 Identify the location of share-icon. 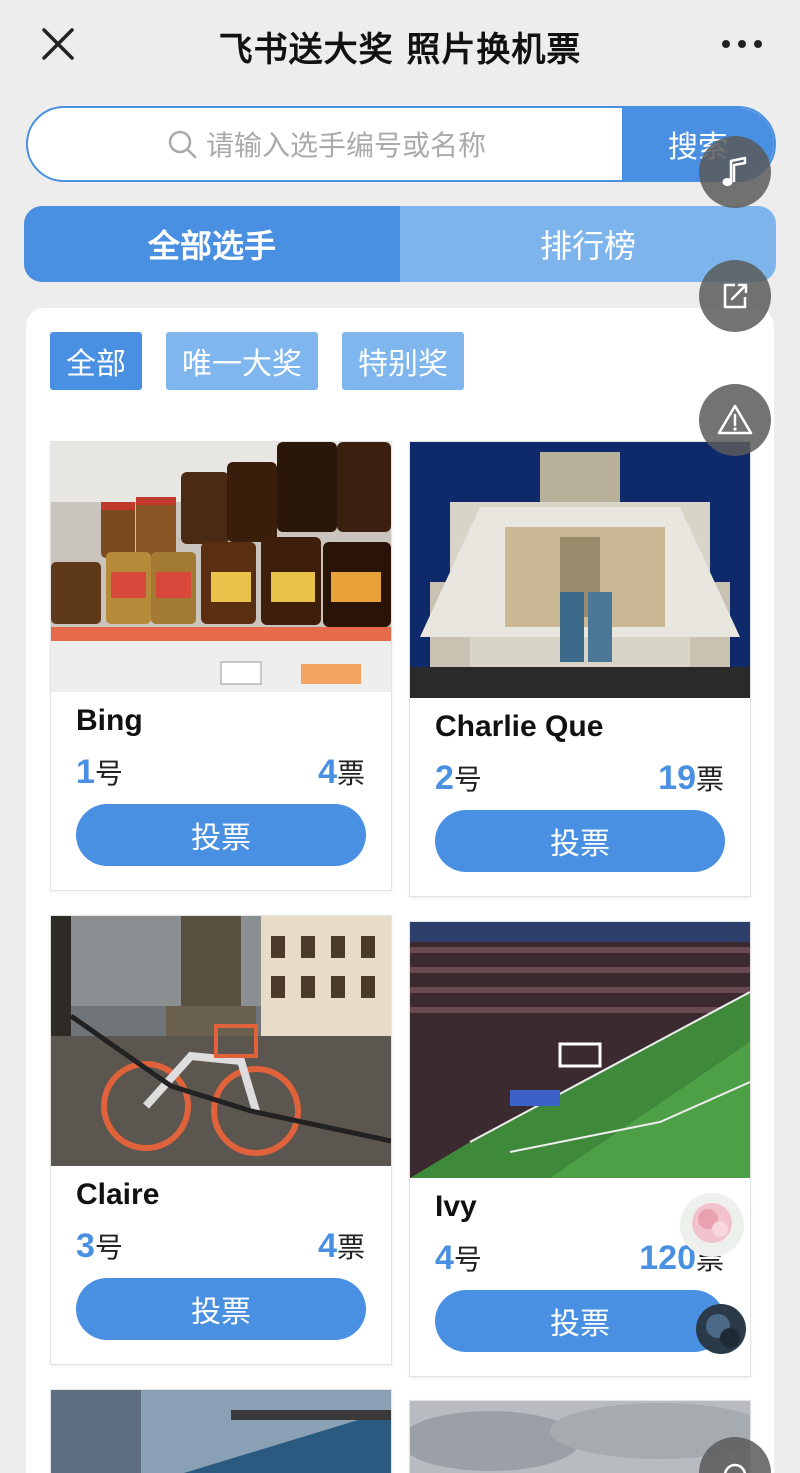
(735, 296).